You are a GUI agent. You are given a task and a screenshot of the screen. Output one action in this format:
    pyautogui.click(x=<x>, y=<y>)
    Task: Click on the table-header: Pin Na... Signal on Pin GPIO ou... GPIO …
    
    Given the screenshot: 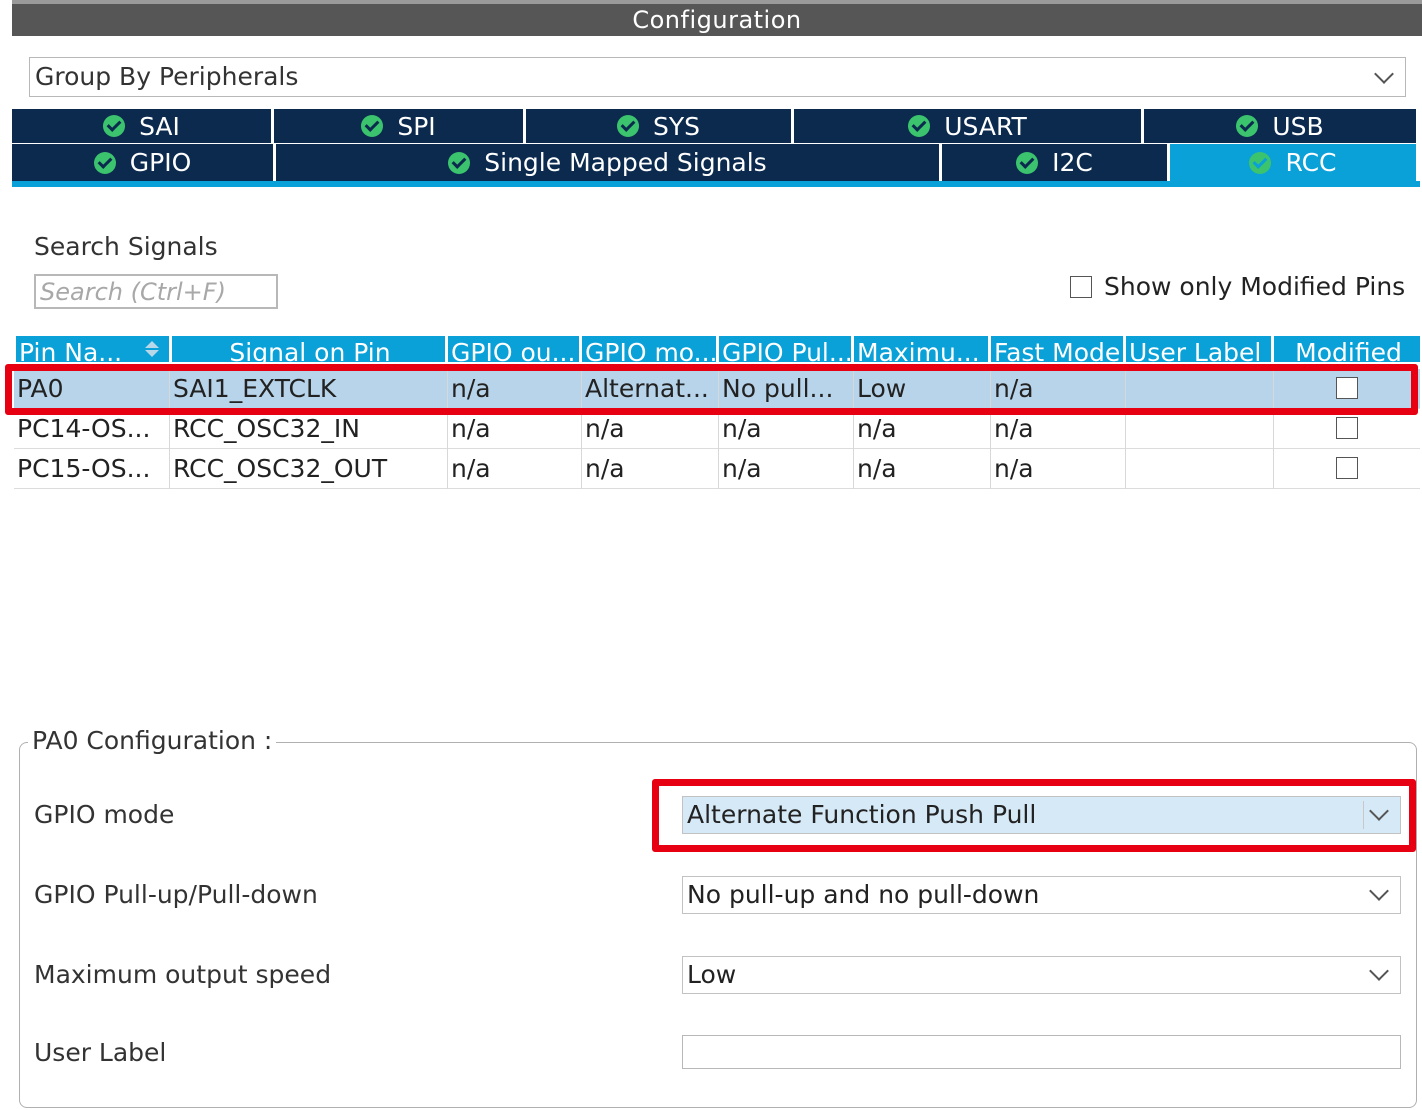 What is the action you would take?
    pyautogui.click(x=718, y=349)
    